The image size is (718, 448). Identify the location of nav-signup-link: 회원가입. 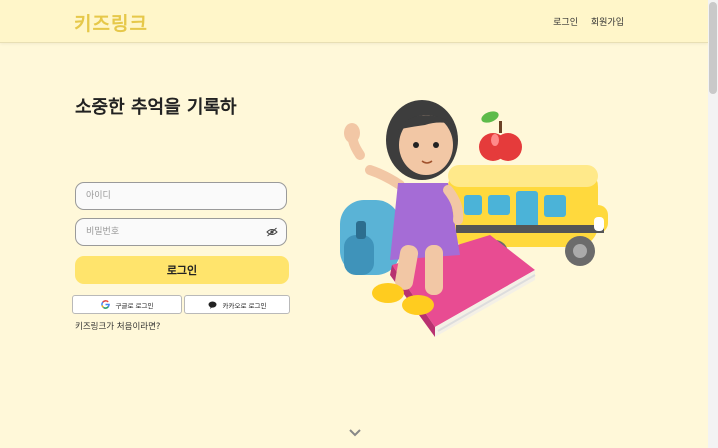
(607, 23).